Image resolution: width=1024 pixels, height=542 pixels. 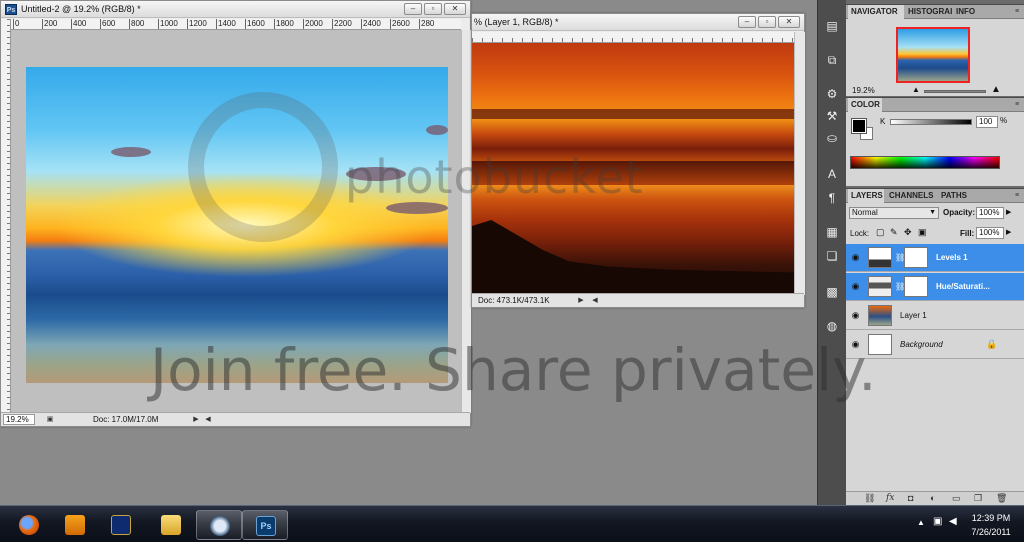 I want to click on document-title-bar: % (Layer 1, RGB/8) * – ▫ ✕, so click(x=638, y=22).